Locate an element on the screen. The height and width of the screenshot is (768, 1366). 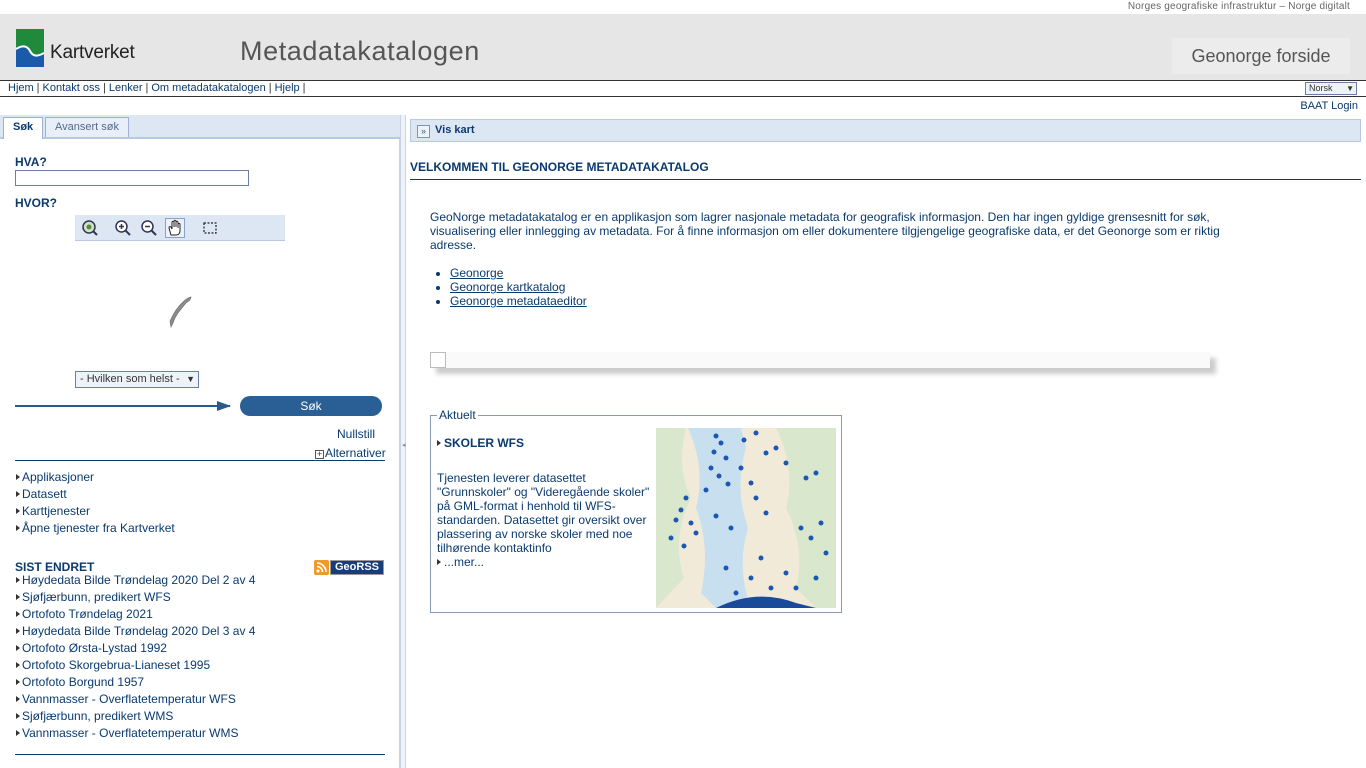
nav-link-home: Hjem is located at coordinates (21, 88).